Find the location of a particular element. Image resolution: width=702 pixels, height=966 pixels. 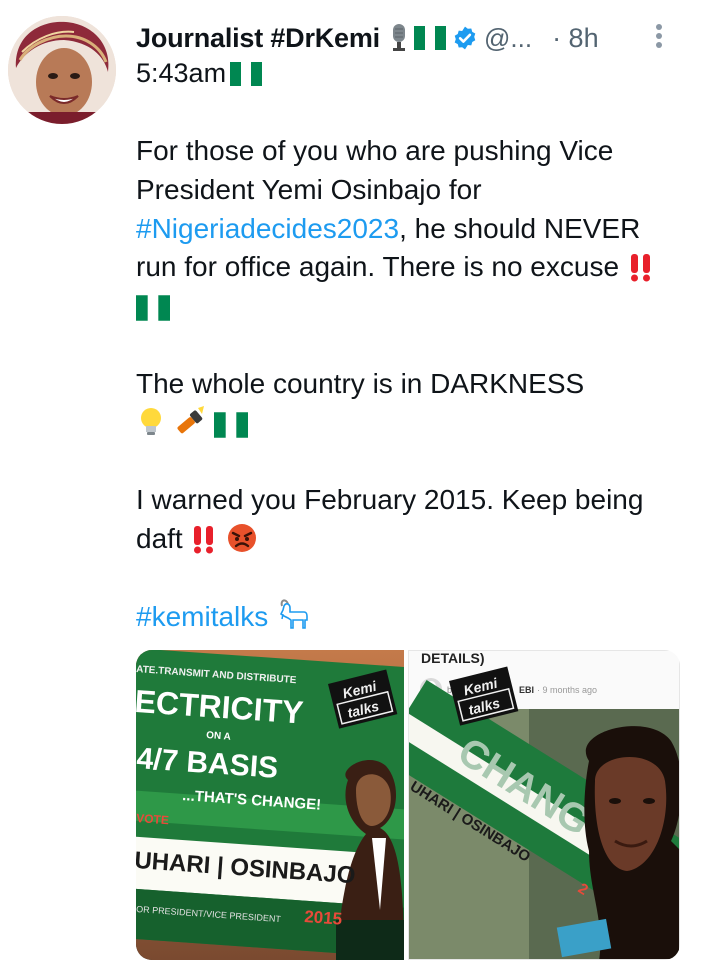

billboard-year: 2015 is located at coordinates (323, 918).